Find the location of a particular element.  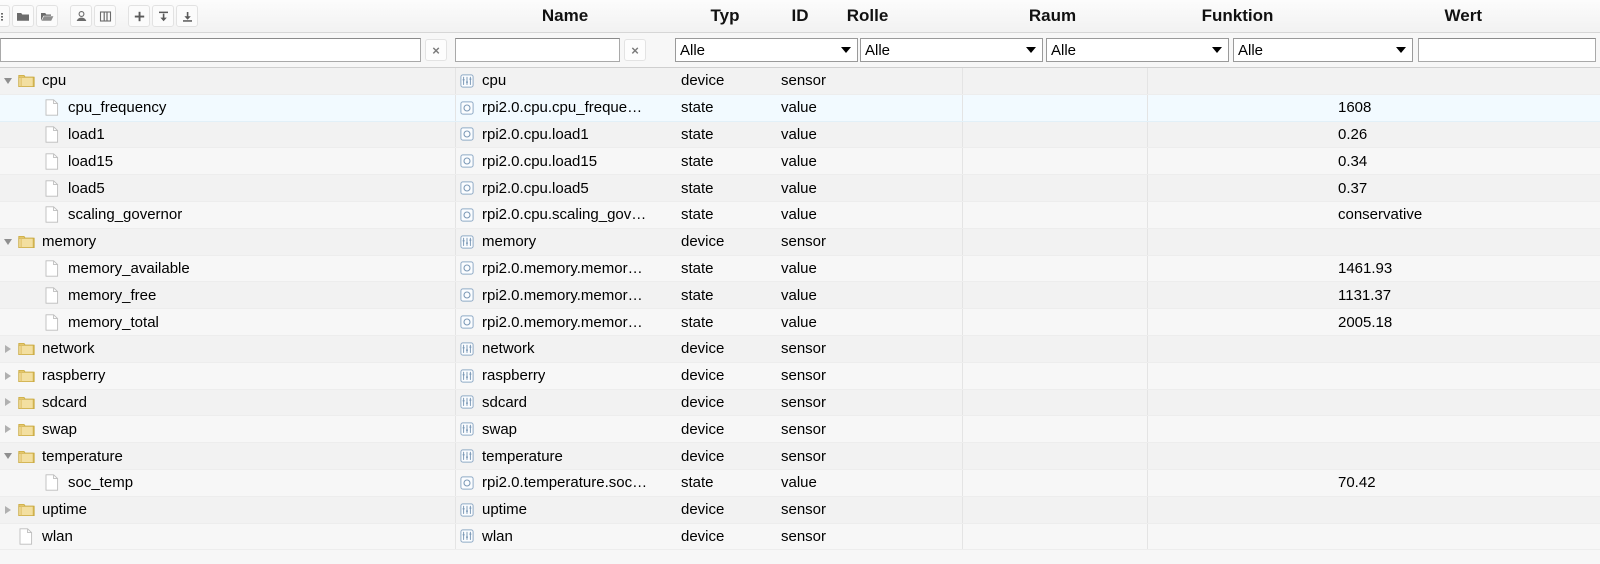

tree-cell: wlan is located at coordinates (227, 537).